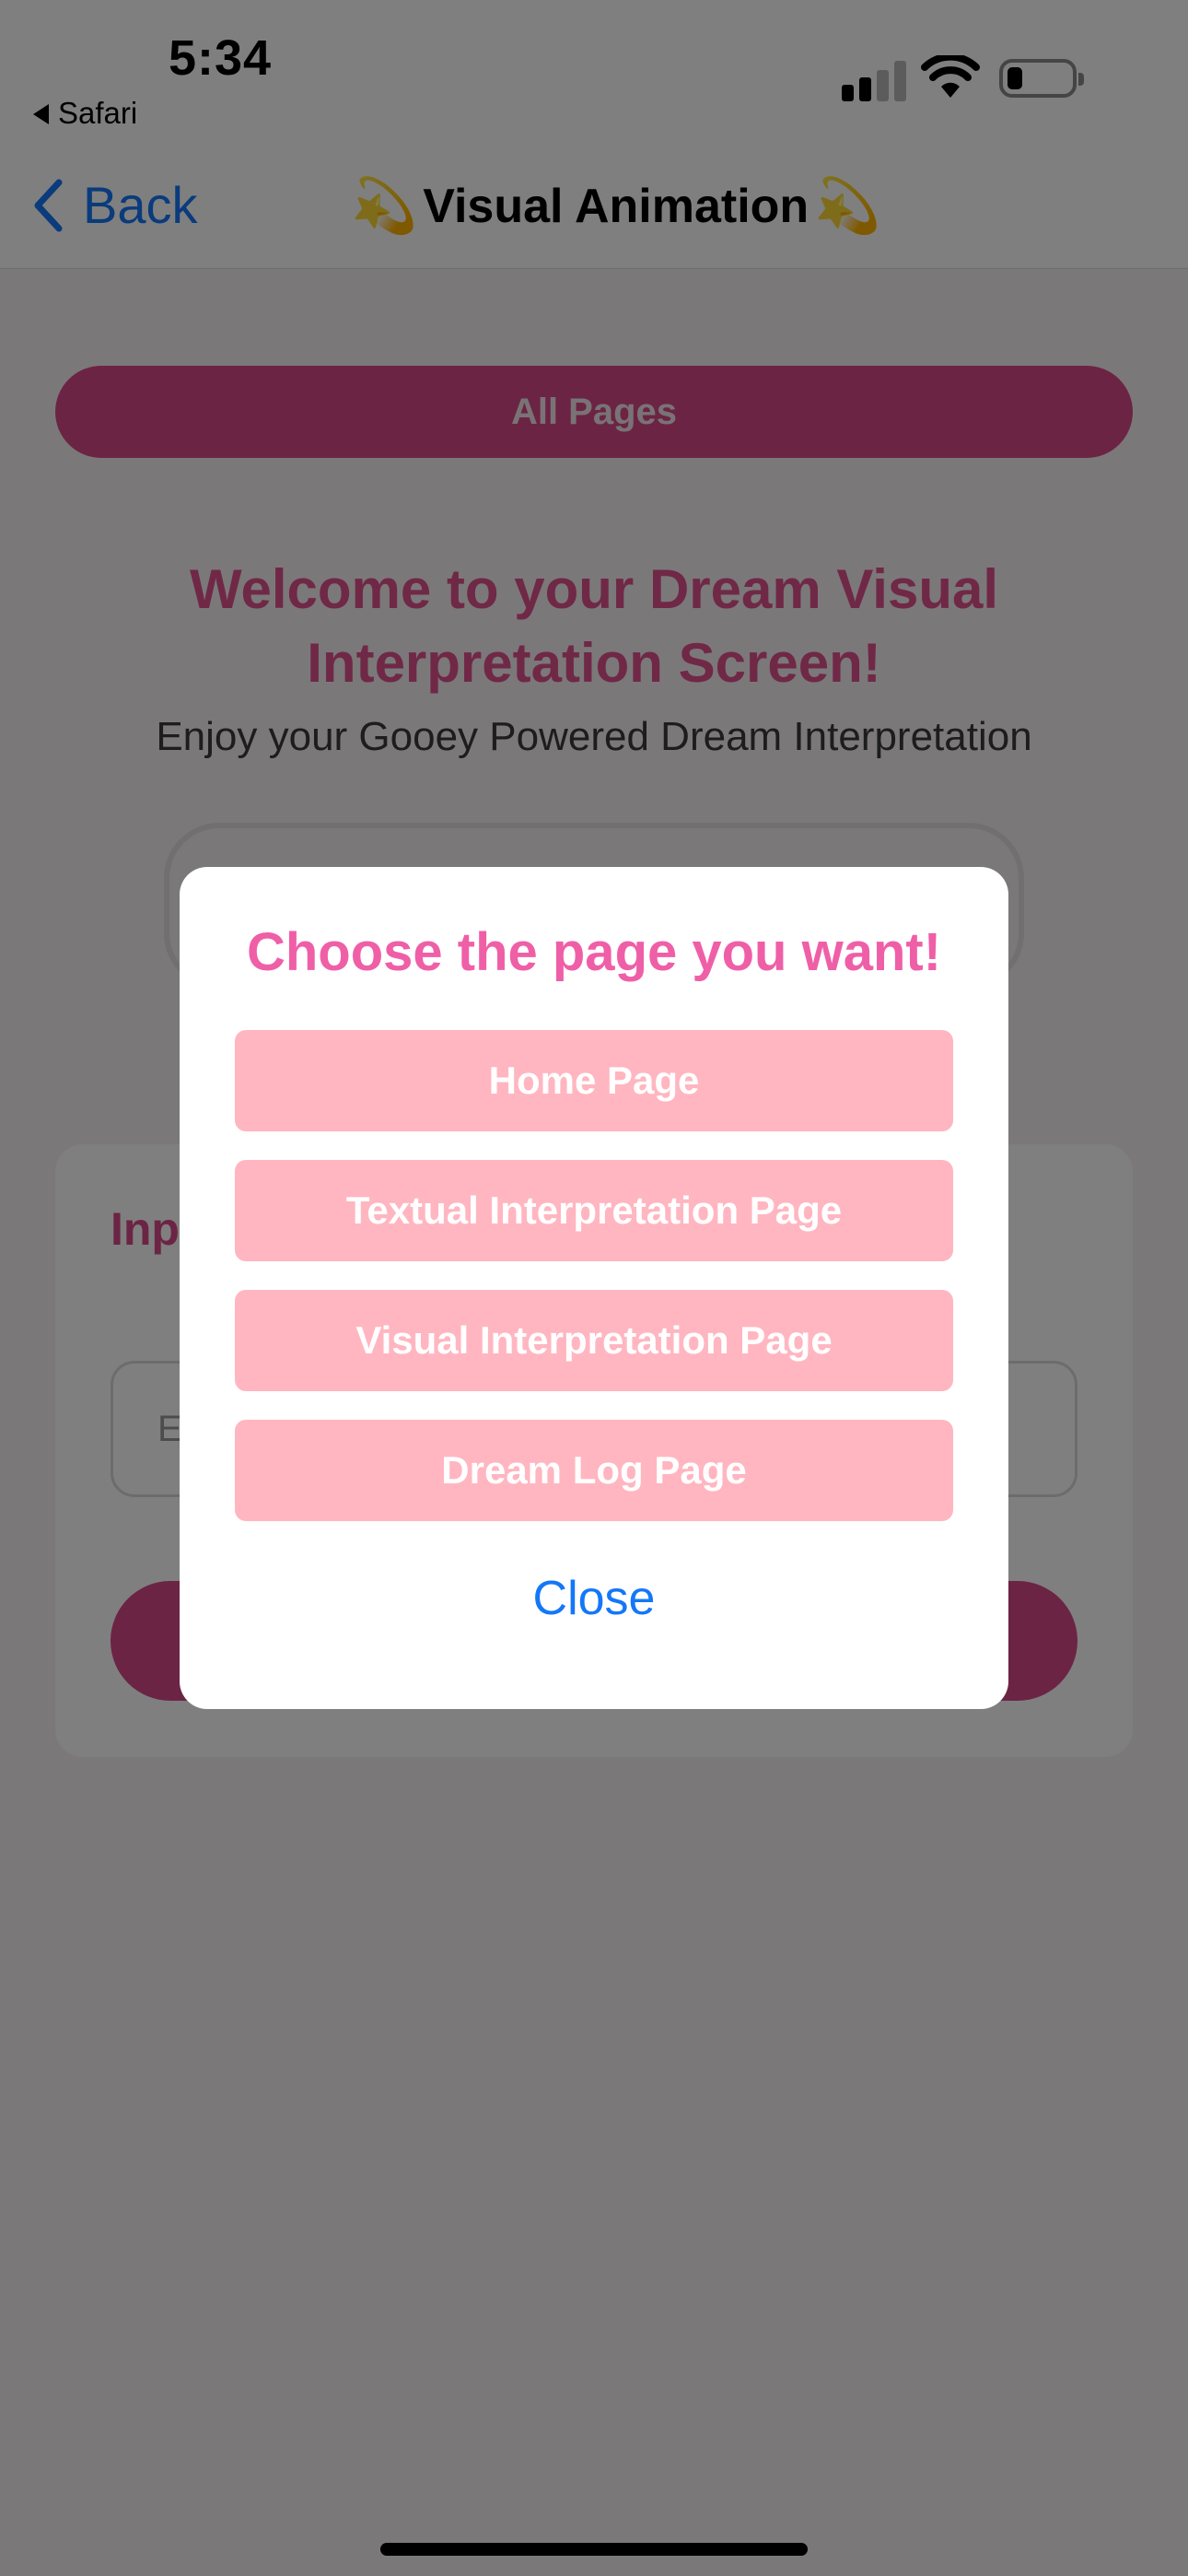 The image size is (1188, 2576). Describe the element at coordinates (594, 1470) in the screenshot. I see `dream-log-page-button: Dream Log Page` at that location.